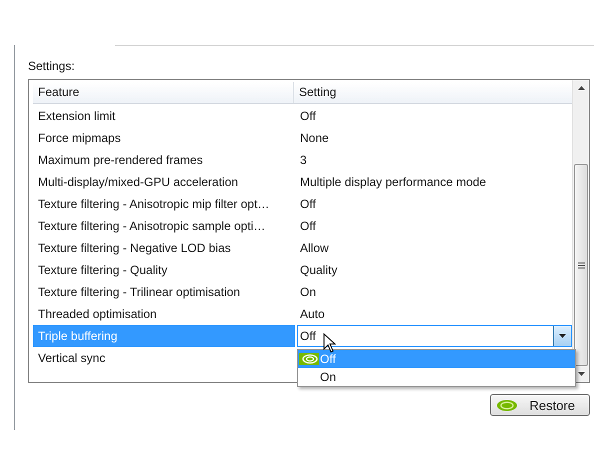 Image resolution: width=594 pixels, height=468 pixels. What do you see at coordinates (164, 138) in the screenshot?
I see `feature-cell: Force mipmaps` at bounding box center [164, 138].